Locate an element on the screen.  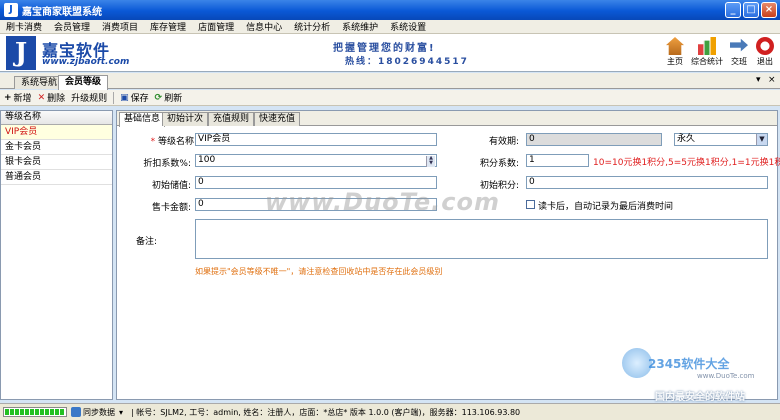
remark-textarea is located at coordinates (481, 239).